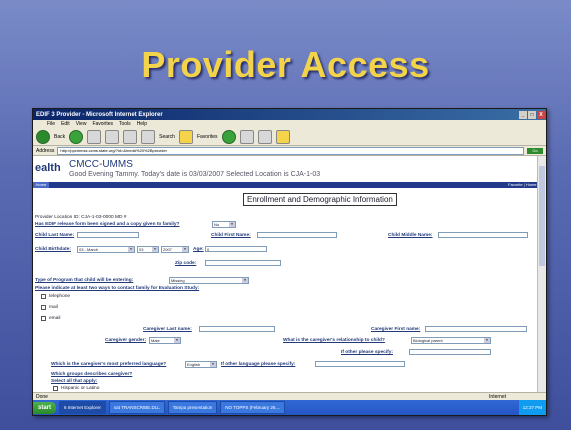  I want to click on start-button: start, so click(45, 407).